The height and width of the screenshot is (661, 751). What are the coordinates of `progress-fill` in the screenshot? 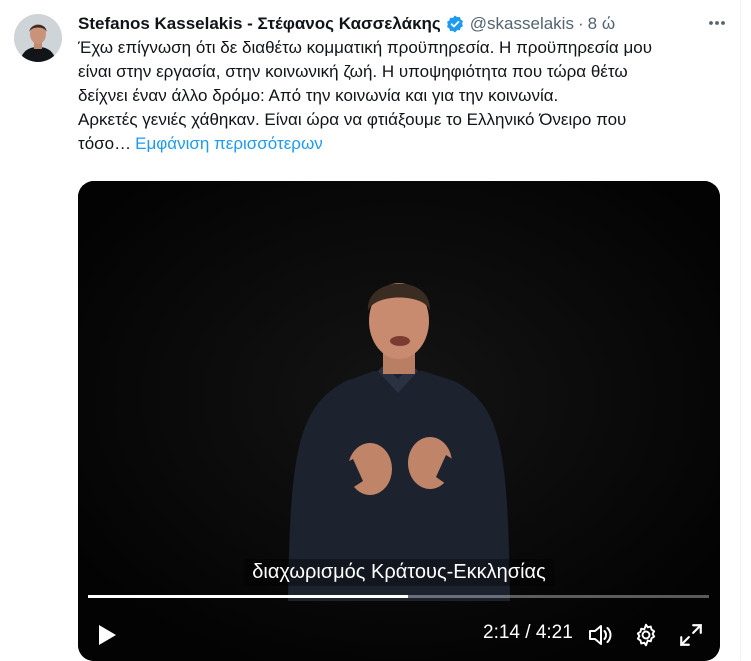 It's located at (248, 596).